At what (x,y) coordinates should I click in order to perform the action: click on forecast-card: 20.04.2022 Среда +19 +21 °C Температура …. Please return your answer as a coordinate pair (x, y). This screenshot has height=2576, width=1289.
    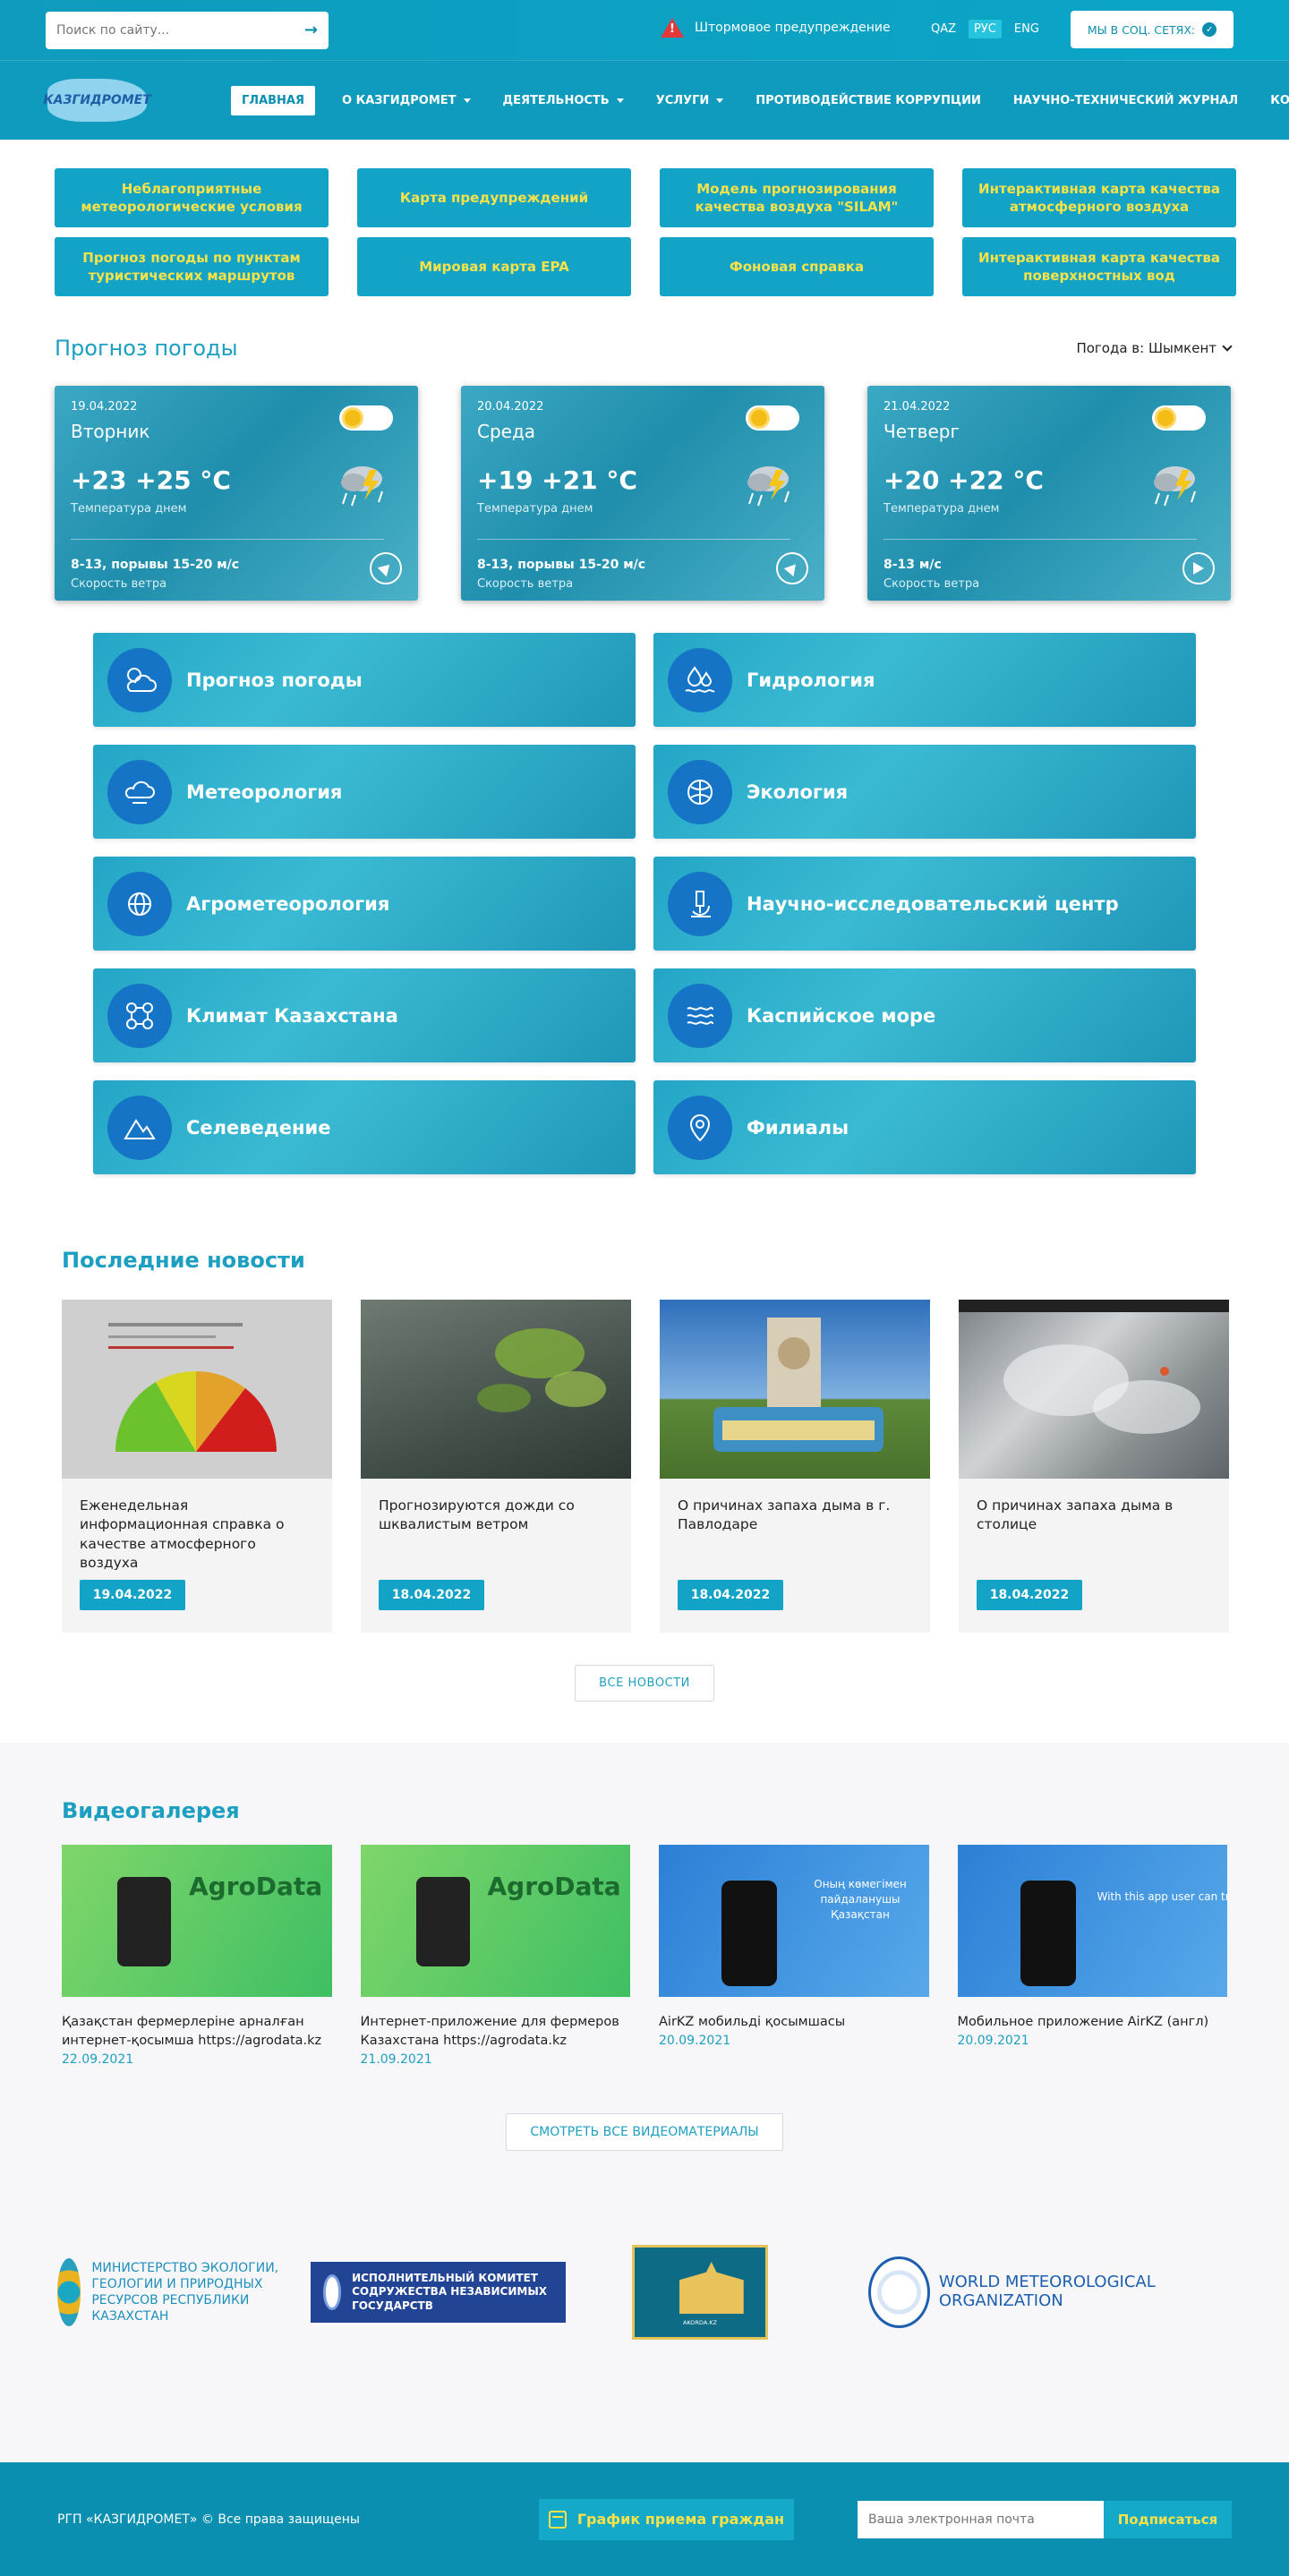
    Looking at the image, I should click on (642, 493).